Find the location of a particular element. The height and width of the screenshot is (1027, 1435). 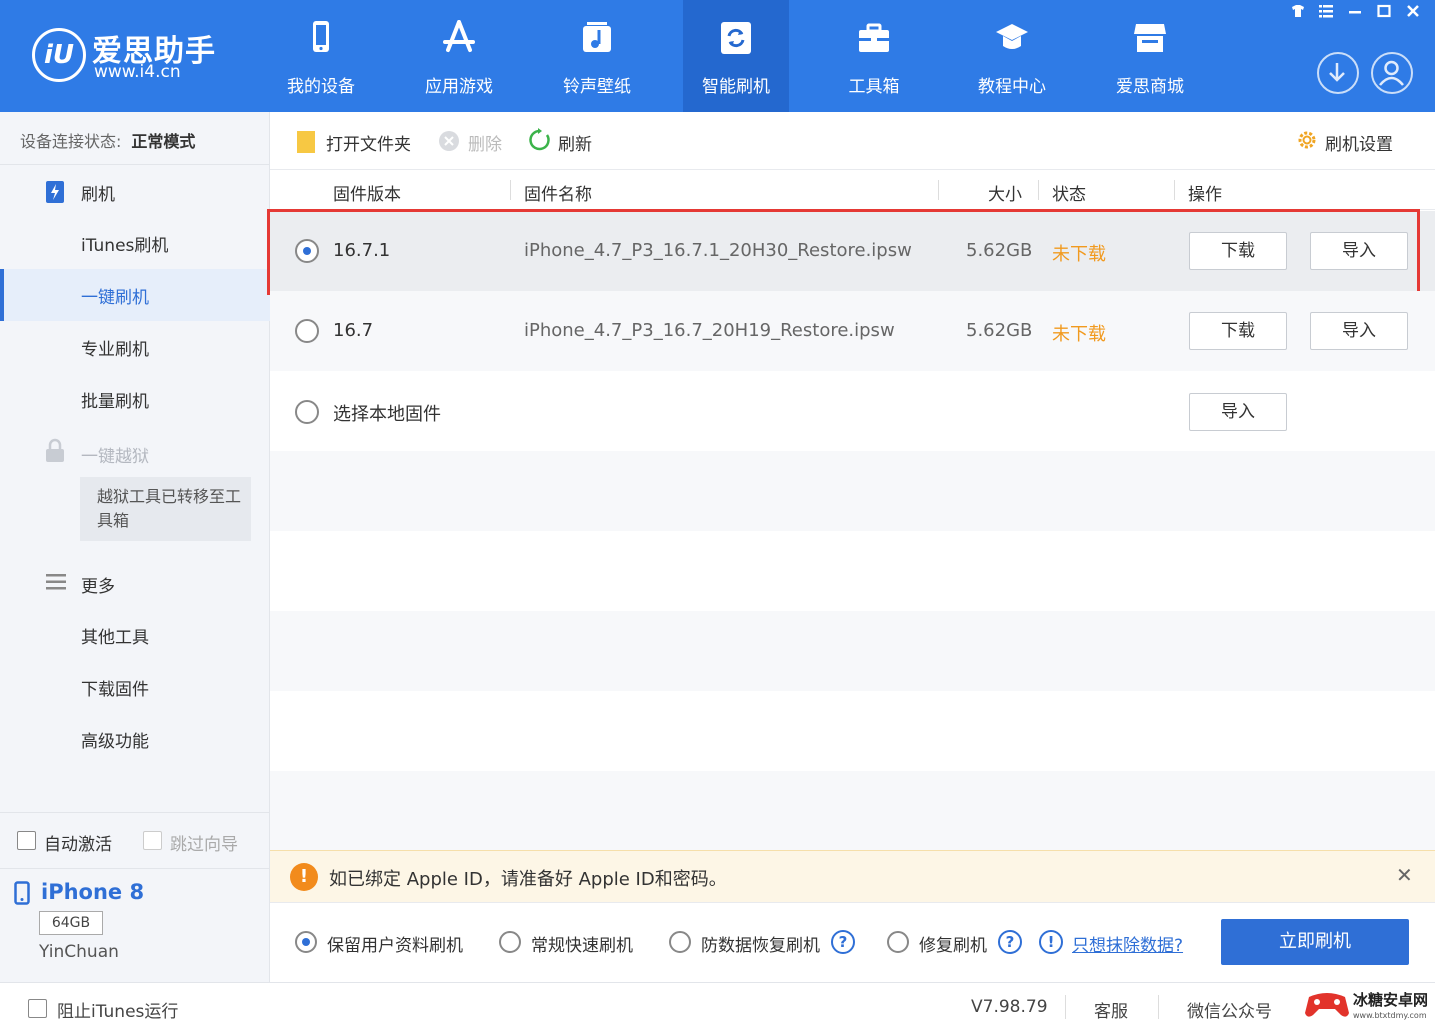

nav-apps-games: 应用游戏 is located at coordinates (459, 56).